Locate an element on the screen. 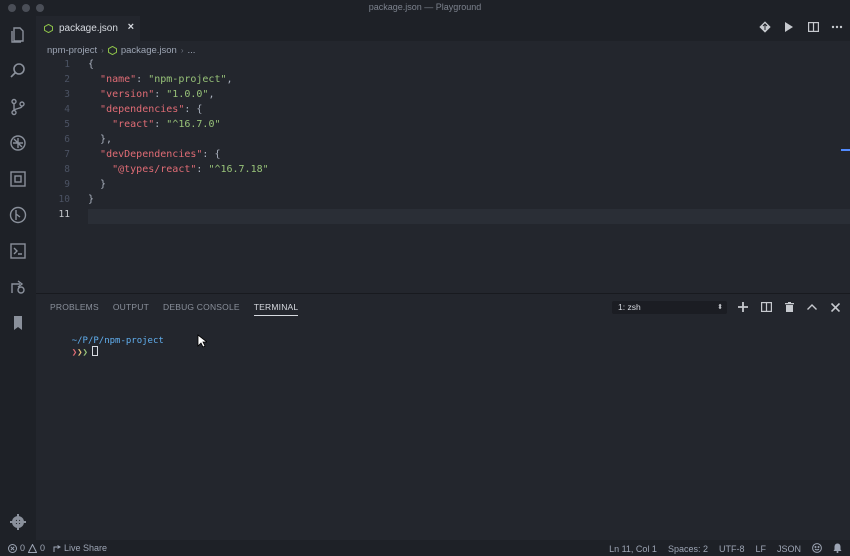 The image size is (850, 556). breadcrumb-file: package.json is located at coordinates (149, 50).